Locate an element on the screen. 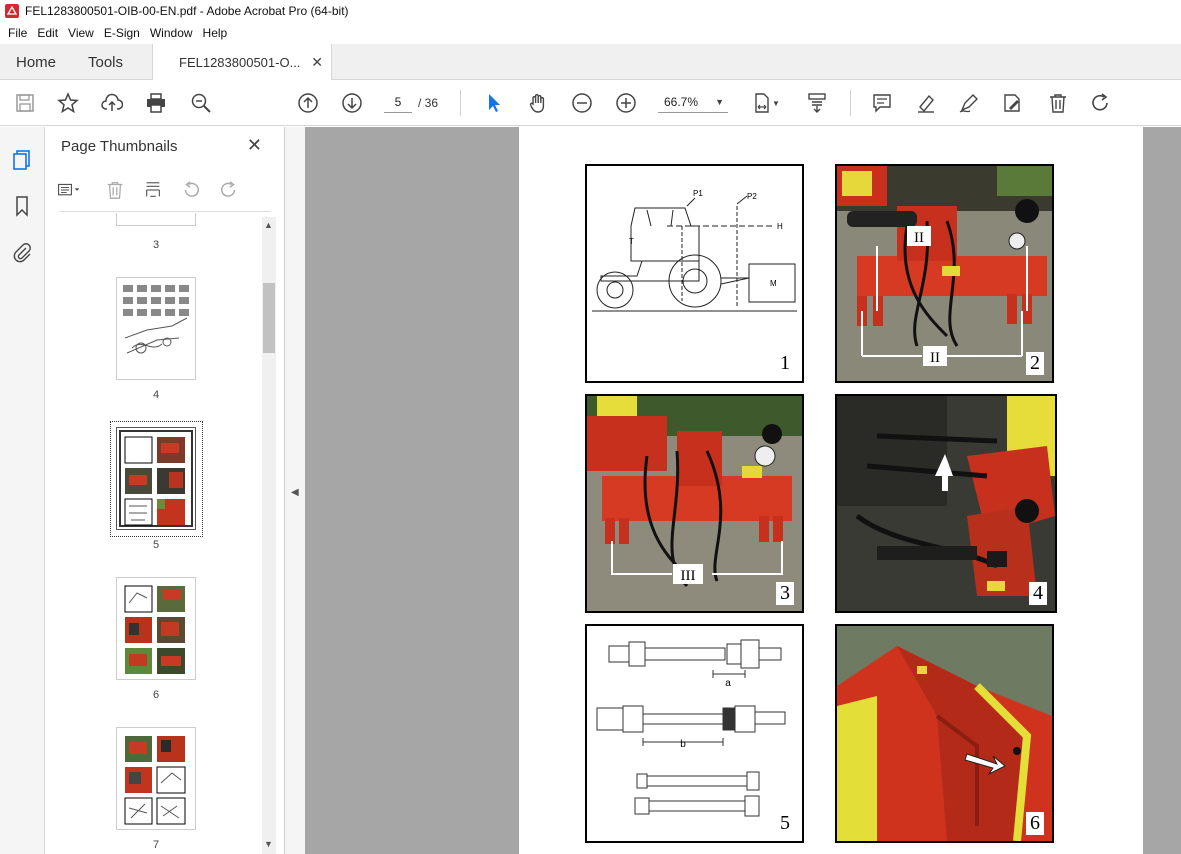  panel-splitter: ◀ is located at coordinates (295, 490).